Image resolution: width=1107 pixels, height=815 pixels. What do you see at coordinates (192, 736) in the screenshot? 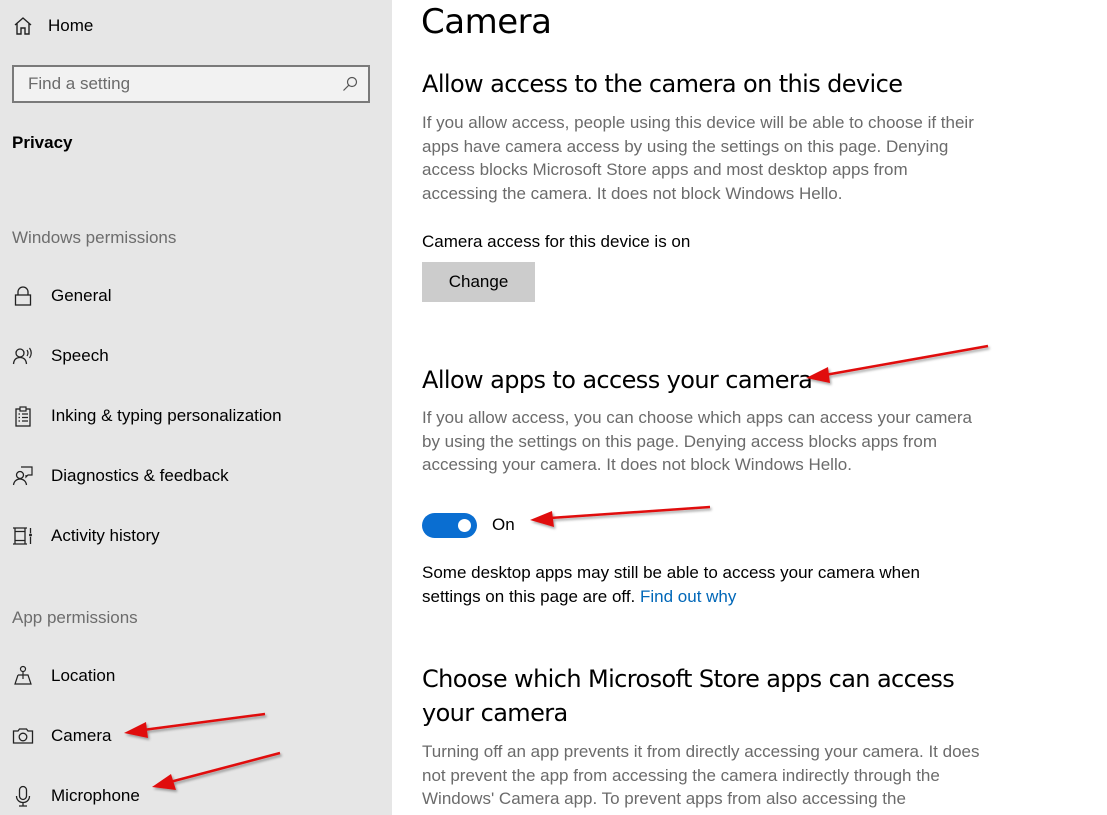
I see `sidebar-item-camera: Camera` at bounding box center [192, 736].